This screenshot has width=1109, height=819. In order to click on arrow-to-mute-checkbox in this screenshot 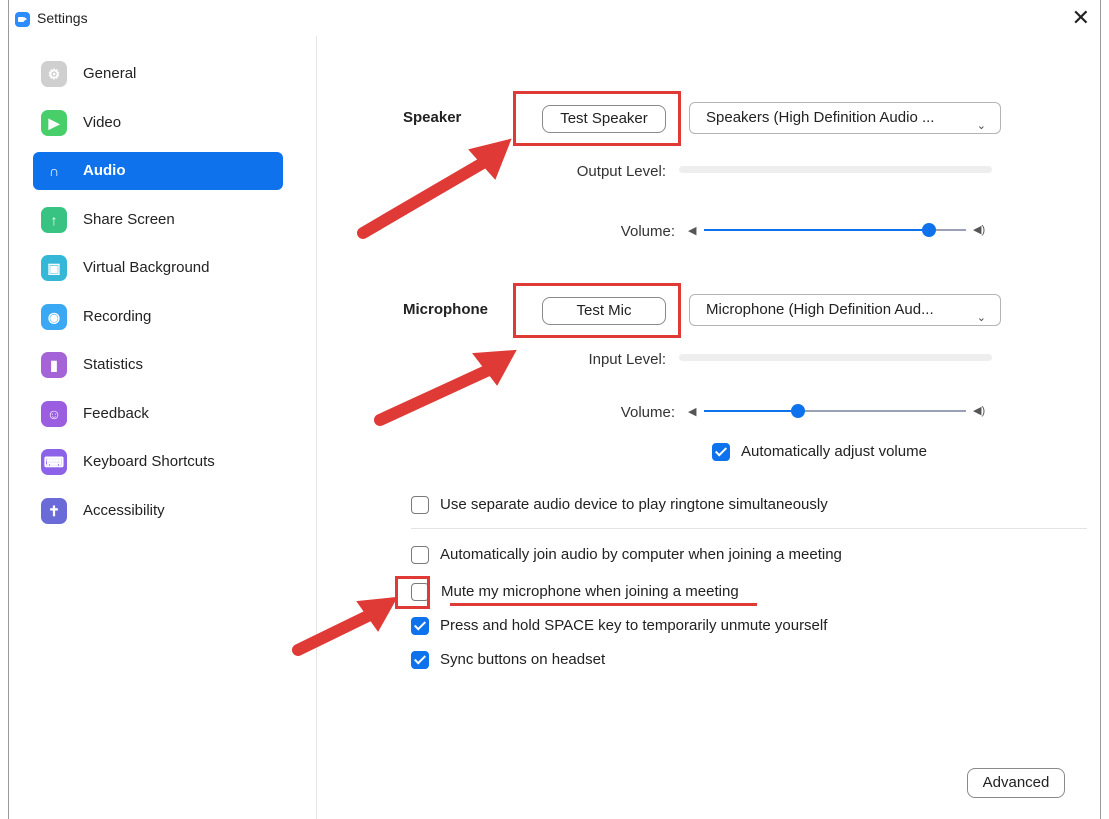, I will do `click(337, 631)`.